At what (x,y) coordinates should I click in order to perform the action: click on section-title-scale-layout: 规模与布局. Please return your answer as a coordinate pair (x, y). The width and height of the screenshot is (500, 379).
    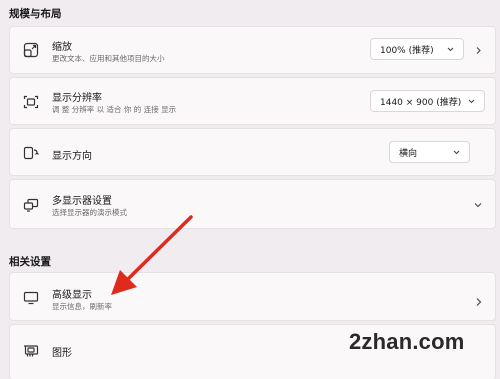
    Looking at the image, I should click on (35, 14).